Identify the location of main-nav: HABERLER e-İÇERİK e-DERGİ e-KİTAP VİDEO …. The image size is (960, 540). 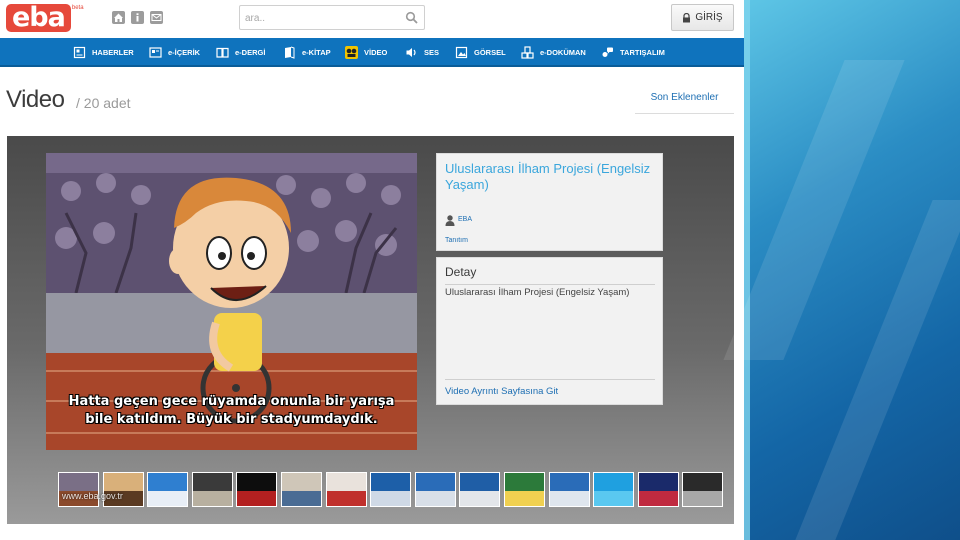
(372, 52).